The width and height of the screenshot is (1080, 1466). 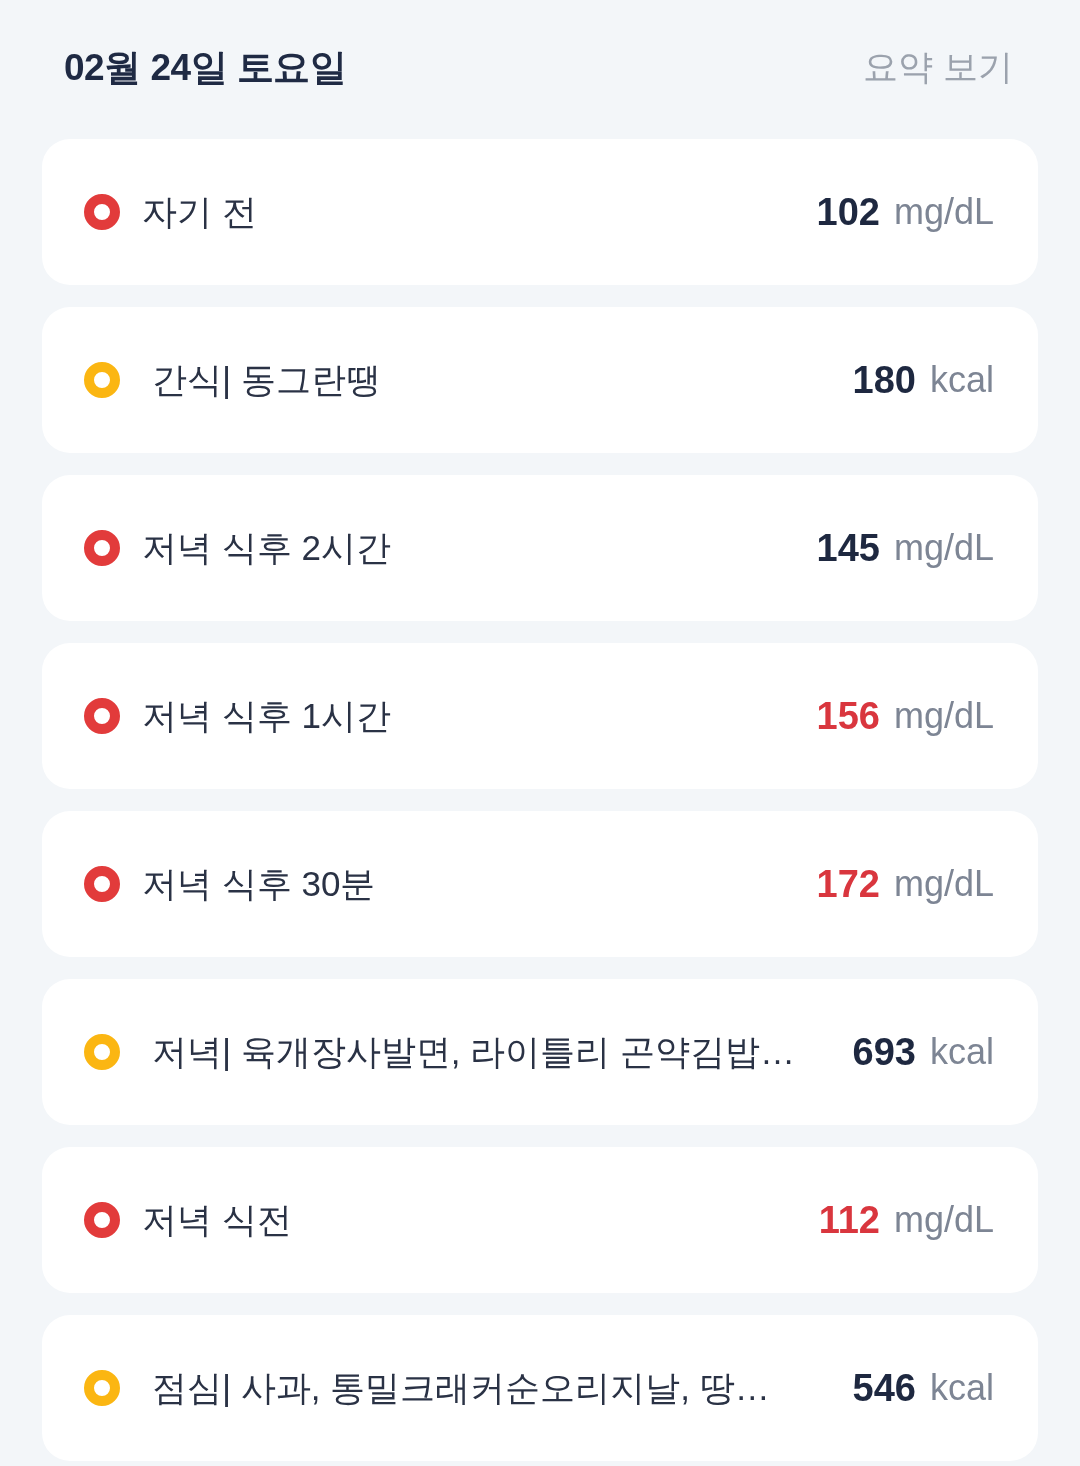 I want to click on record-value: 180, so click(x=884, y=380).